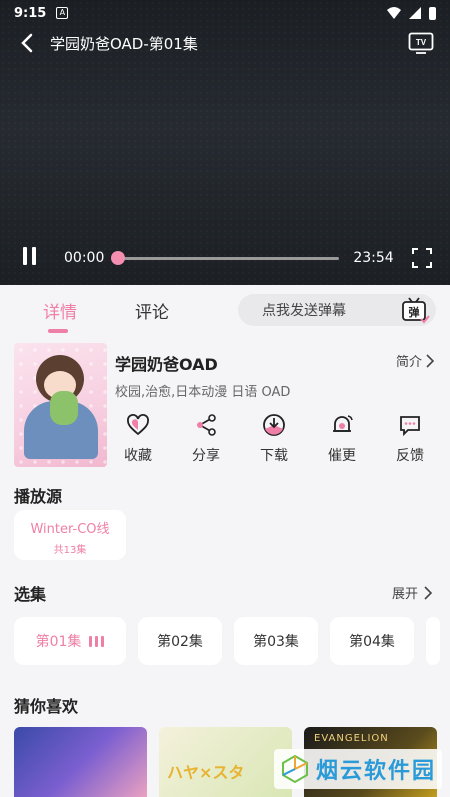 This screenshot has height=797, width=450. What do you see at coordinates (206, 439) in the screenshot?
I see `share-button: 分享` at bounding box center [206, 439].